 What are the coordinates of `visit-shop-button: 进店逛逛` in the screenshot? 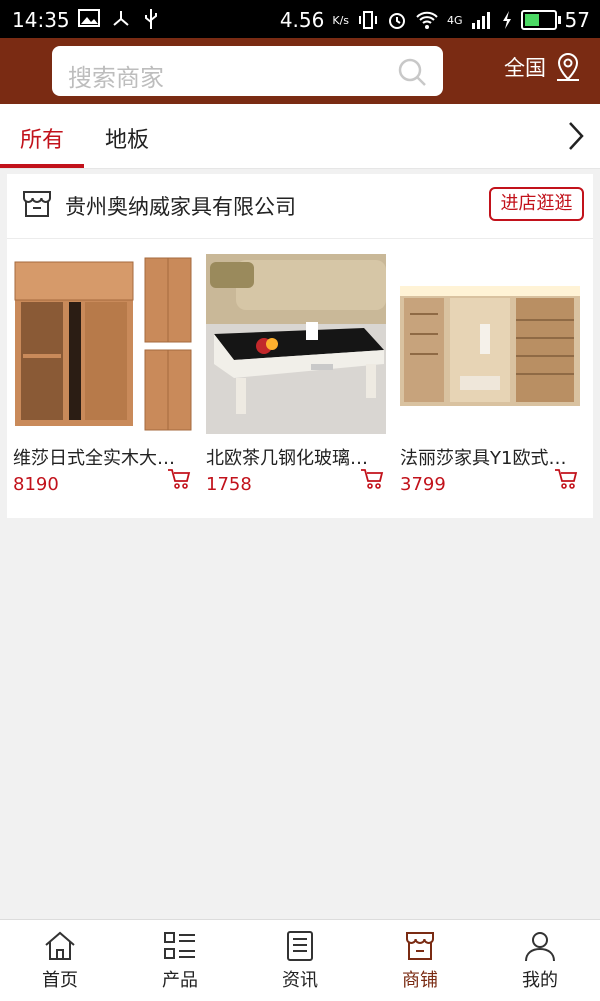 It's located at (536, 204).